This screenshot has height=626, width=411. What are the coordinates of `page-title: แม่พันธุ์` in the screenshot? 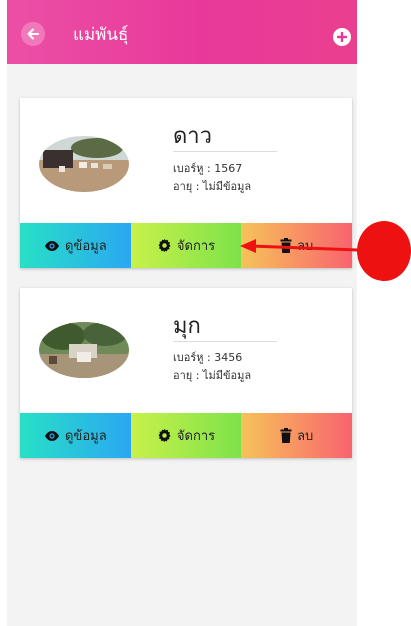 It's located at (101, 35).